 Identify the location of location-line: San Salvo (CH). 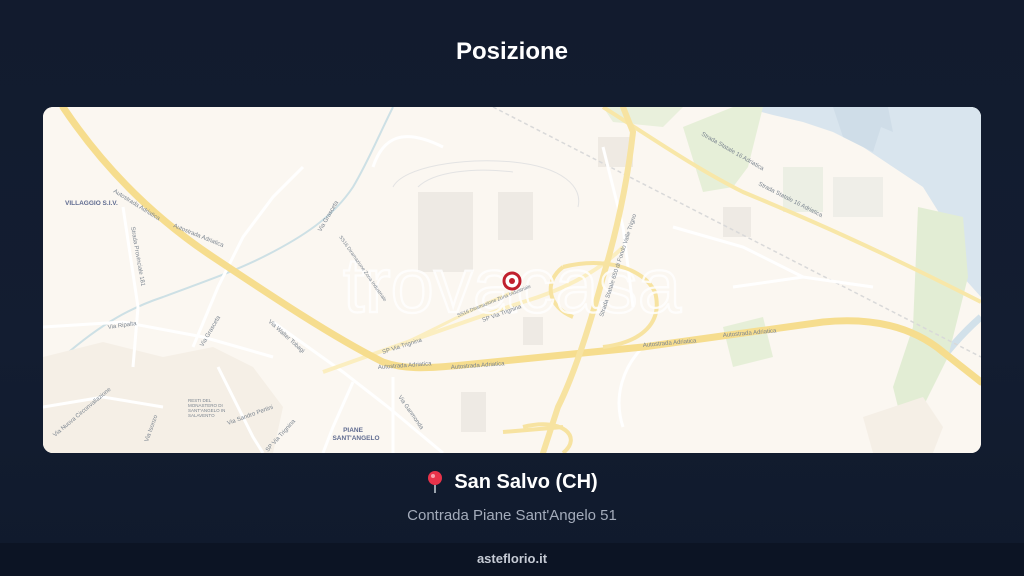
(512, 482).